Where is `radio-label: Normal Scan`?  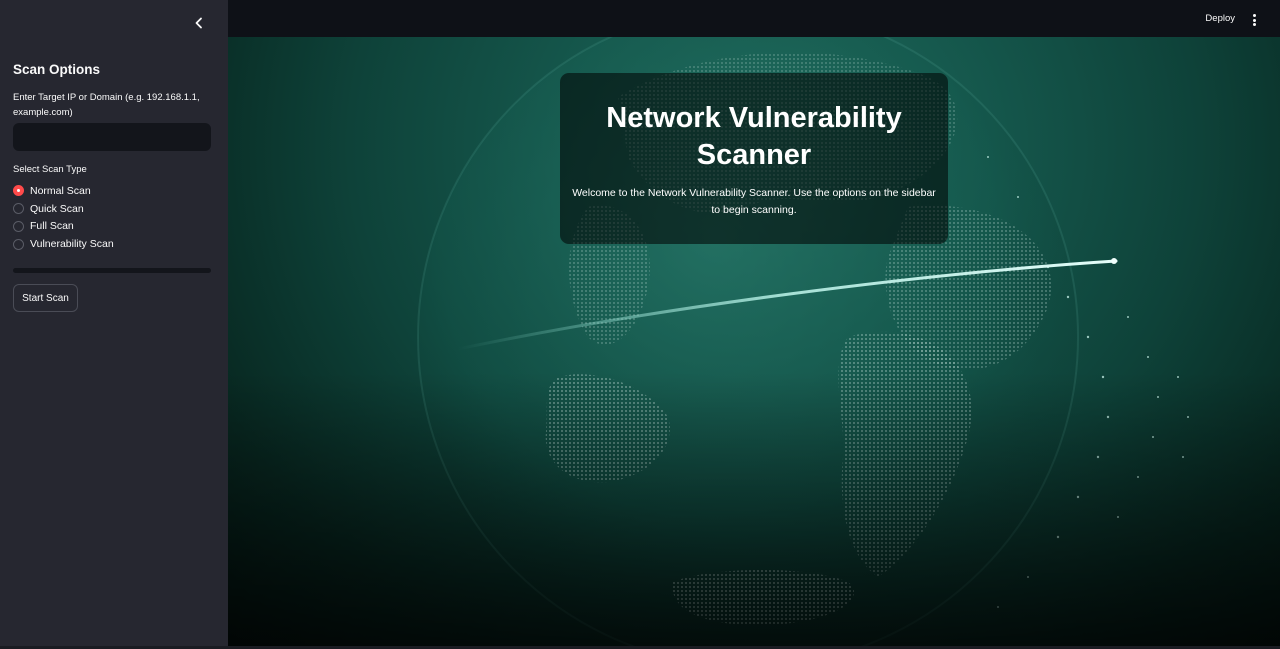
radio-label: Normal Scan is located at coordinates (60, 190).